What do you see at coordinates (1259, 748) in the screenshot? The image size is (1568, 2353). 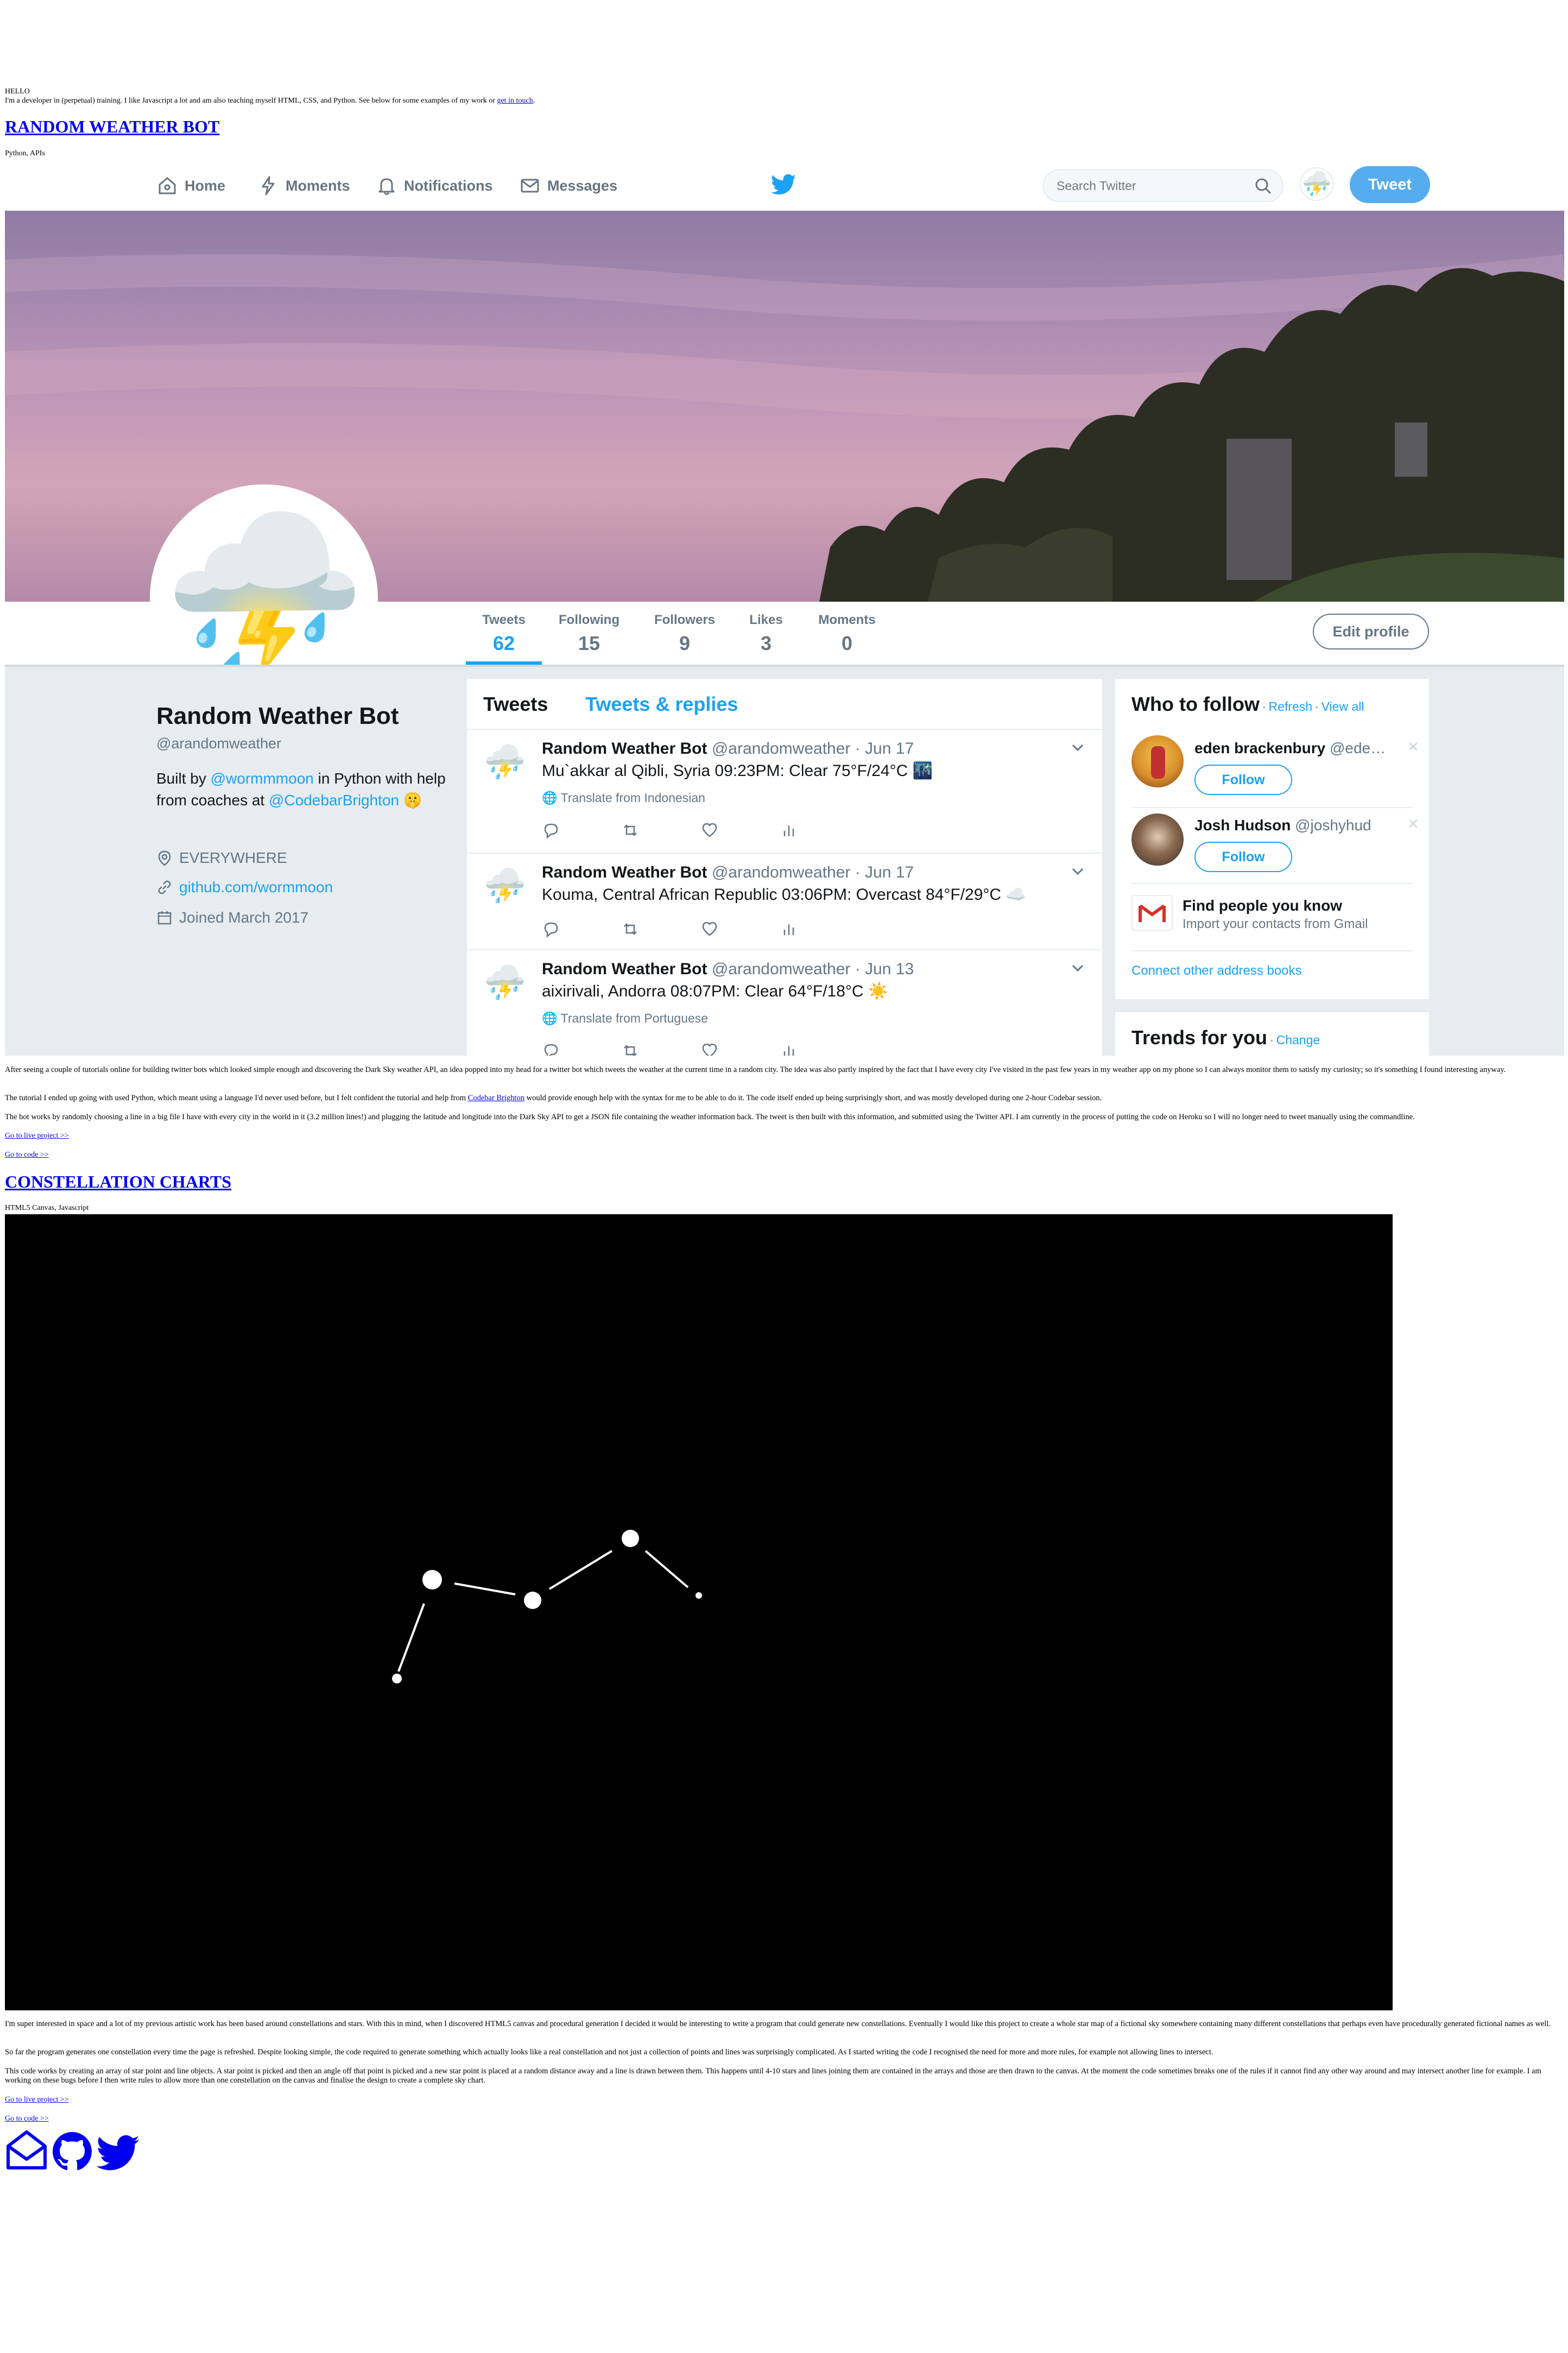 I see `wtf-user-name: eden brackenbury` at bounding box center [1259, 748].